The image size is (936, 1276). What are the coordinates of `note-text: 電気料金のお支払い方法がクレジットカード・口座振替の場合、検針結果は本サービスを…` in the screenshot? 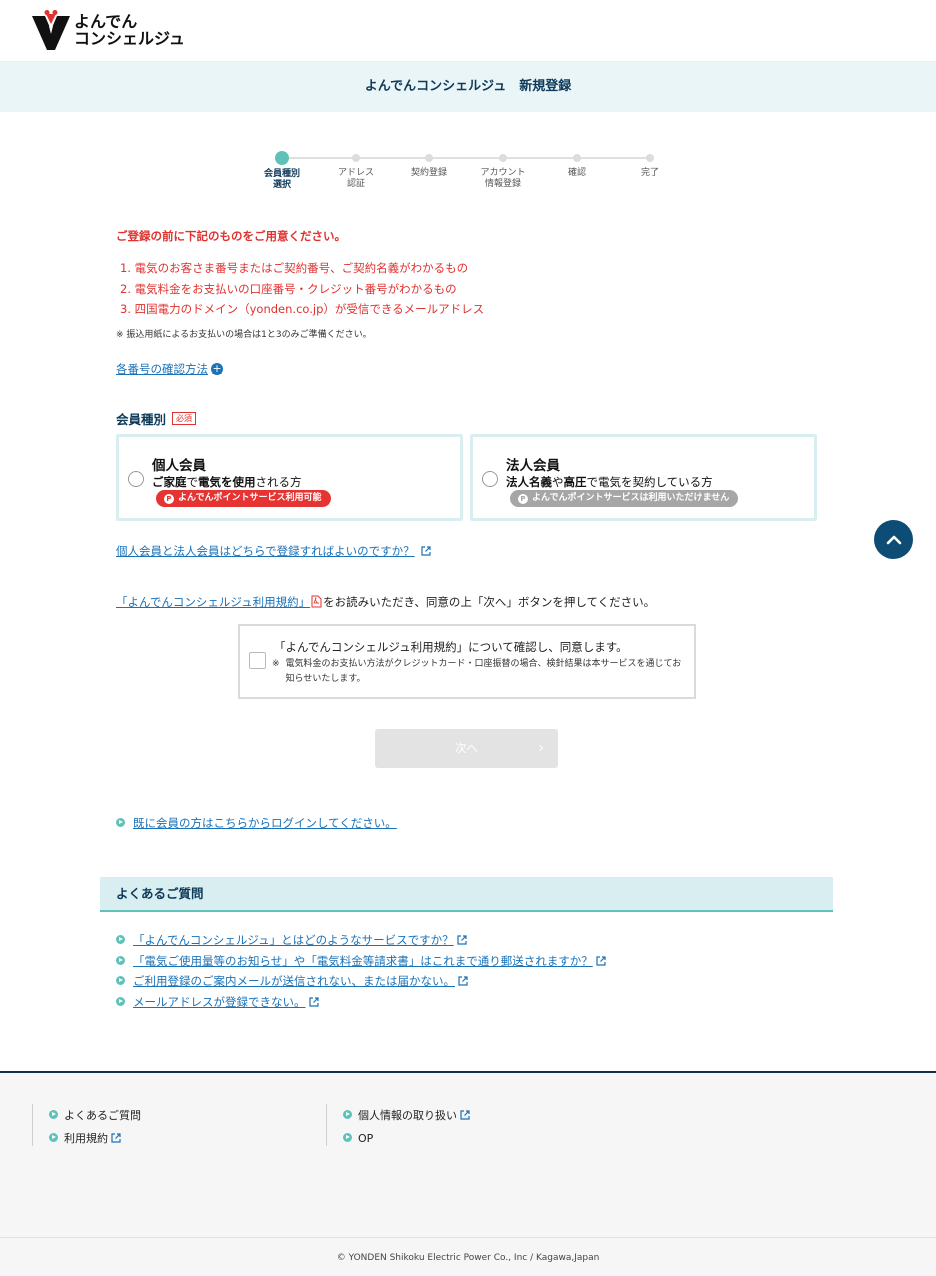 It's located at (483, 671).